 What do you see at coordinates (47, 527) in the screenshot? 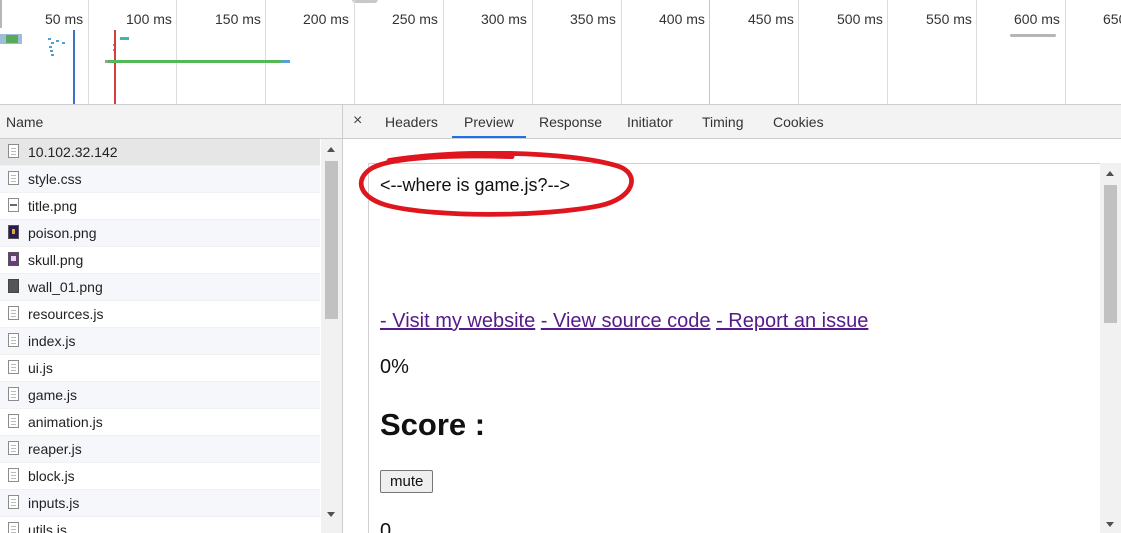
I see `request-name: utils.js` at bounding box center [47, 527].